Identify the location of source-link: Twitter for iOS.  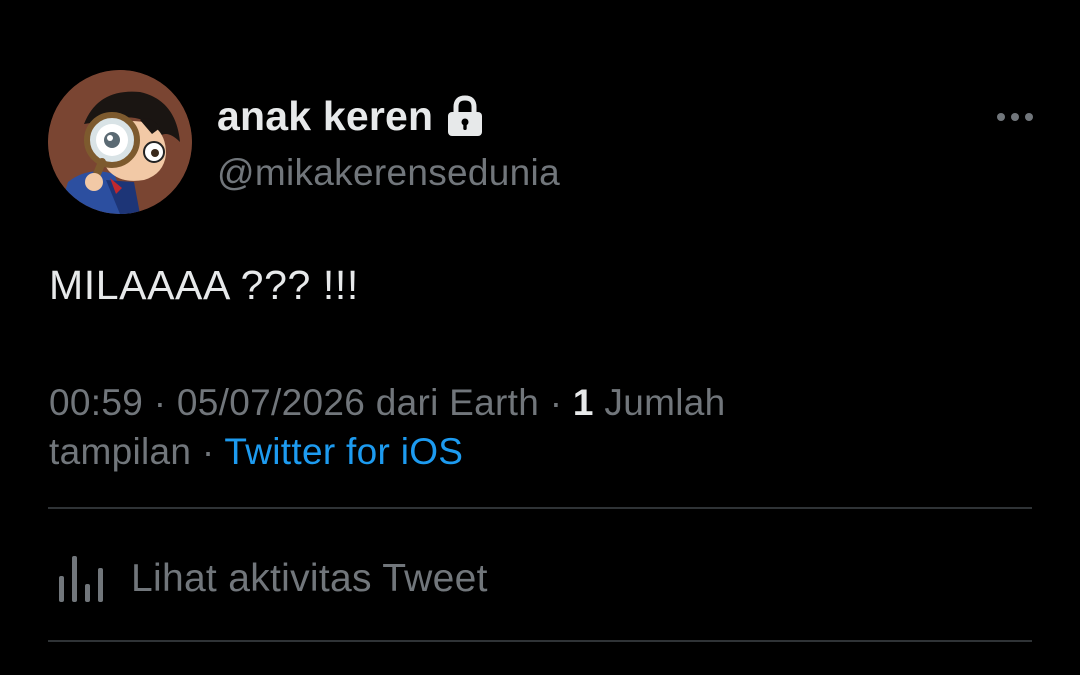
(343, 451).